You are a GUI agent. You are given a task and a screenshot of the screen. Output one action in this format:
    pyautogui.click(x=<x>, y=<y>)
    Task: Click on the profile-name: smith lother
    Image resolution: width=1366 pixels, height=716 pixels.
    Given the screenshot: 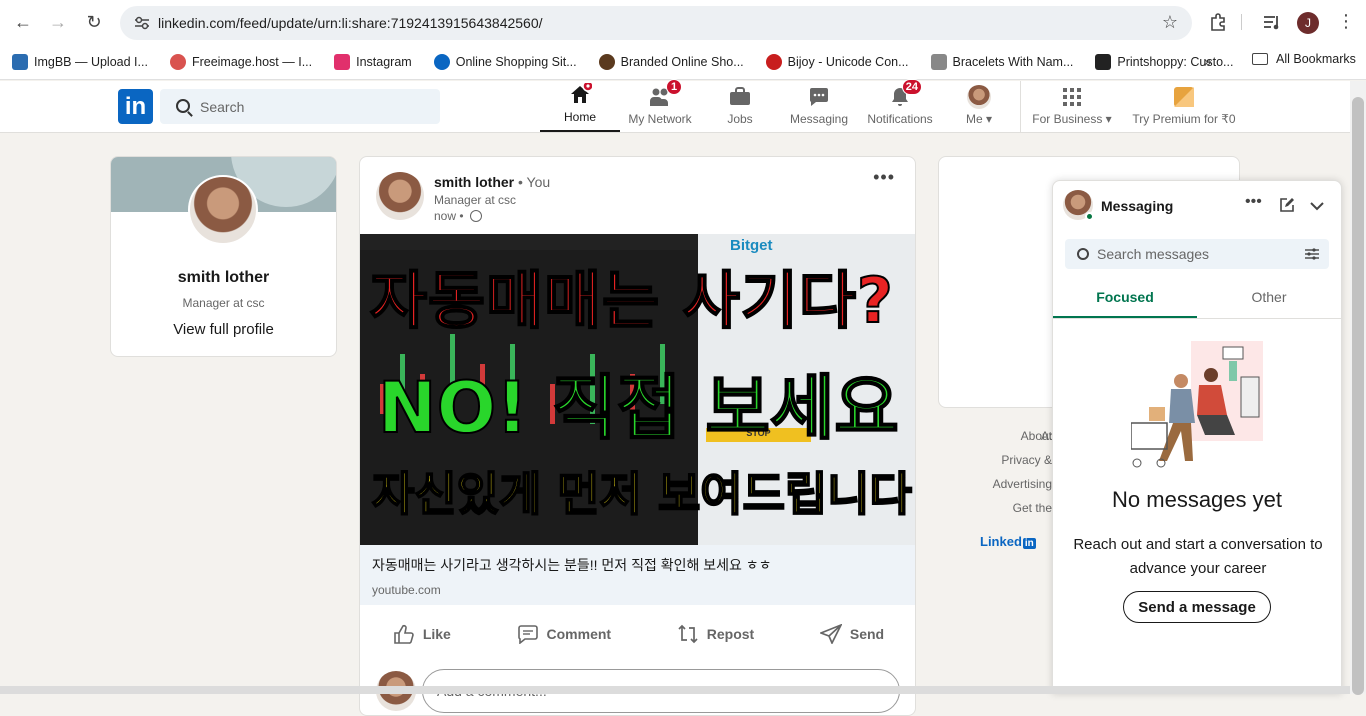 What is the action you would take?
    pyautogui.click(x=223, y=278)
    